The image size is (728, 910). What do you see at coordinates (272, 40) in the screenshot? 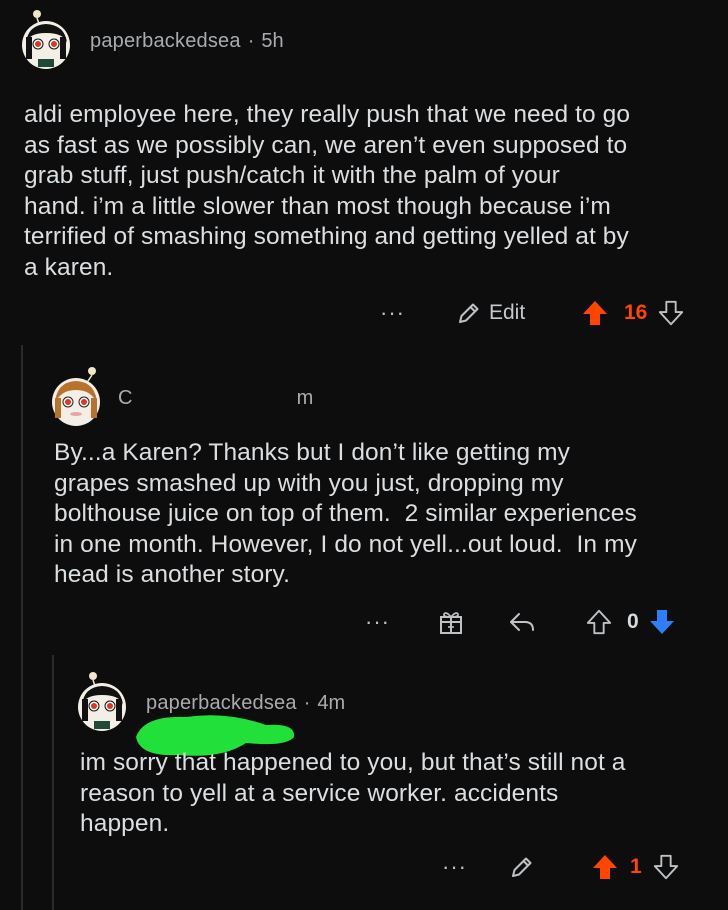
I see `comment-age: 5h` at bounding box center [272, 40].